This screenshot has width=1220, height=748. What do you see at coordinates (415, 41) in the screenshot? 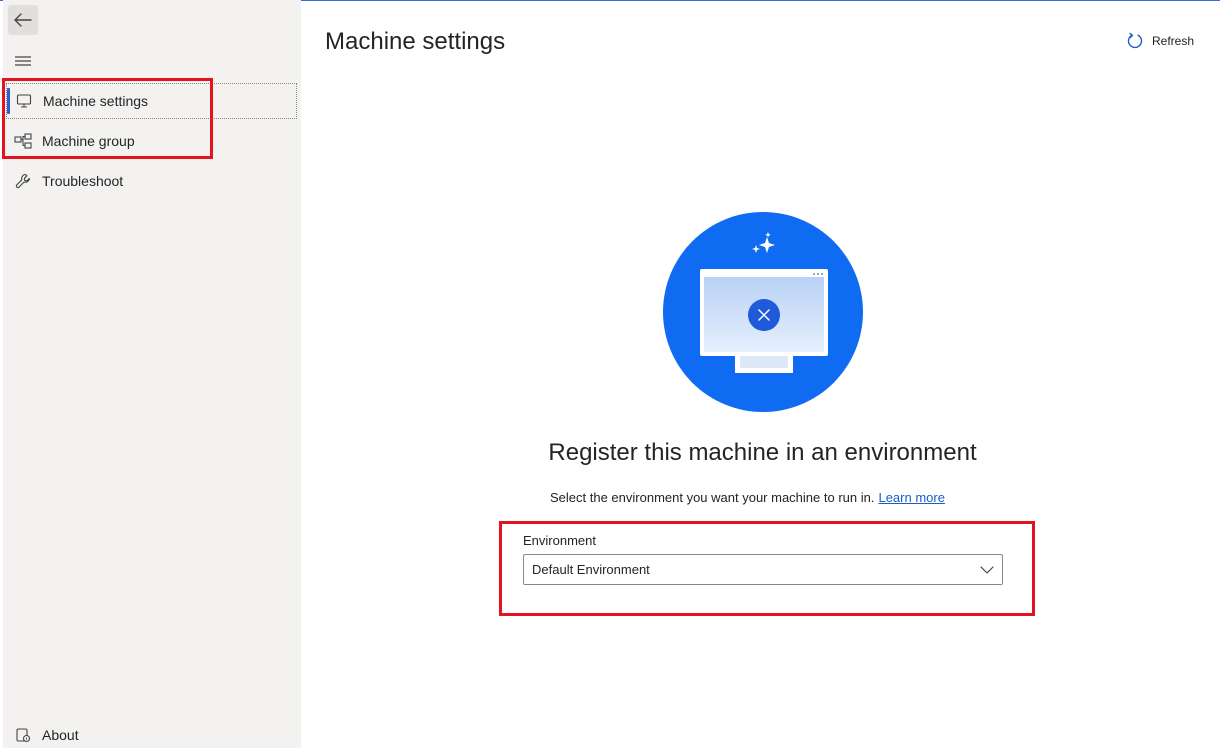
I see `page-title: Machine settings` at bounding box center [415, 41].